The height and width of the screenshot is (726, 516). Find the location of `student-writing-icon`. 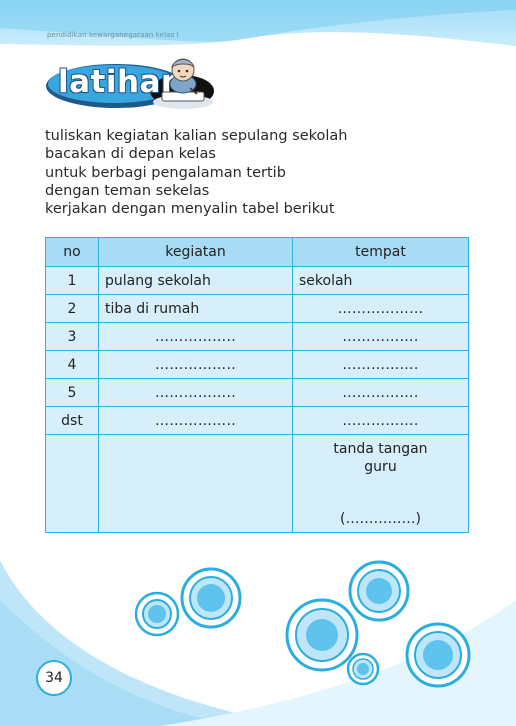

student-writing-icon is located at coordinates (183, 83).